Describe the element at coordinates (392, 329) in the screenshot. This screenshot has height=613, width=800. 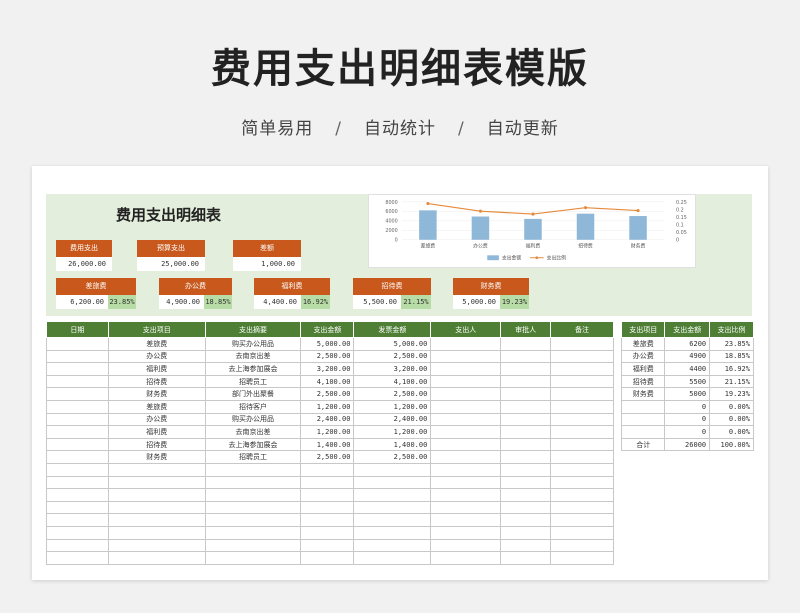
I see `detail-header: 发票金额` at that location.